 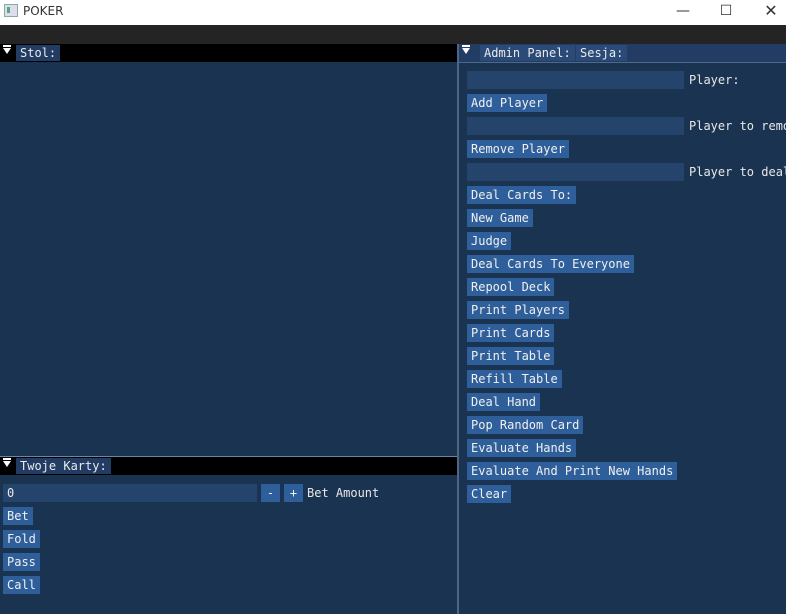 What do you see at coordinates (518, 310) in the screenshot?
I see `print-players-button: Print Players` at bounding box center [518, 310].